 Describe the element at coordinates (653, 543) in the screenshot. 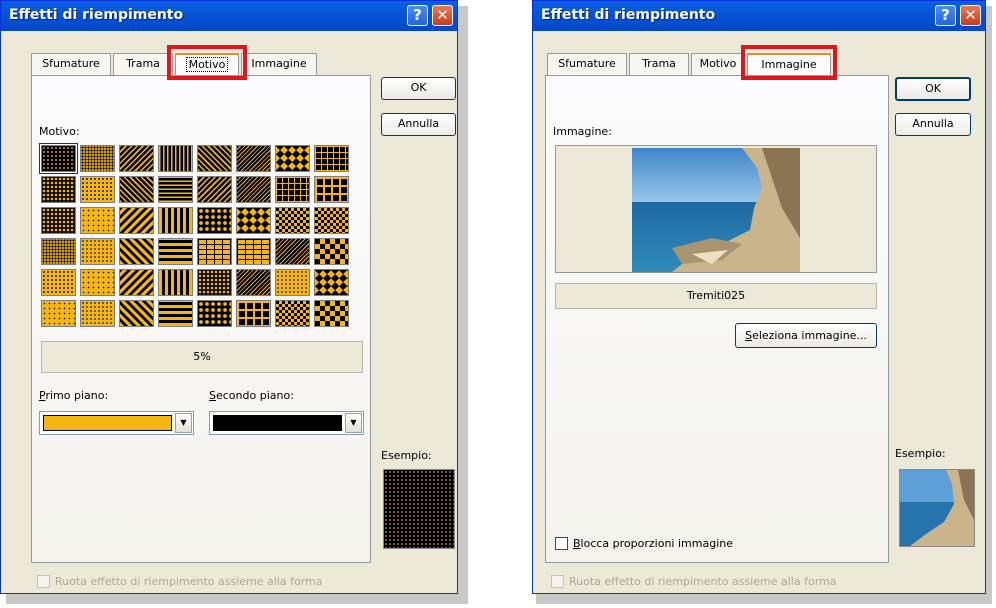

I see `lock-ratio-label: Blocca proporzioni immagine` at that location.